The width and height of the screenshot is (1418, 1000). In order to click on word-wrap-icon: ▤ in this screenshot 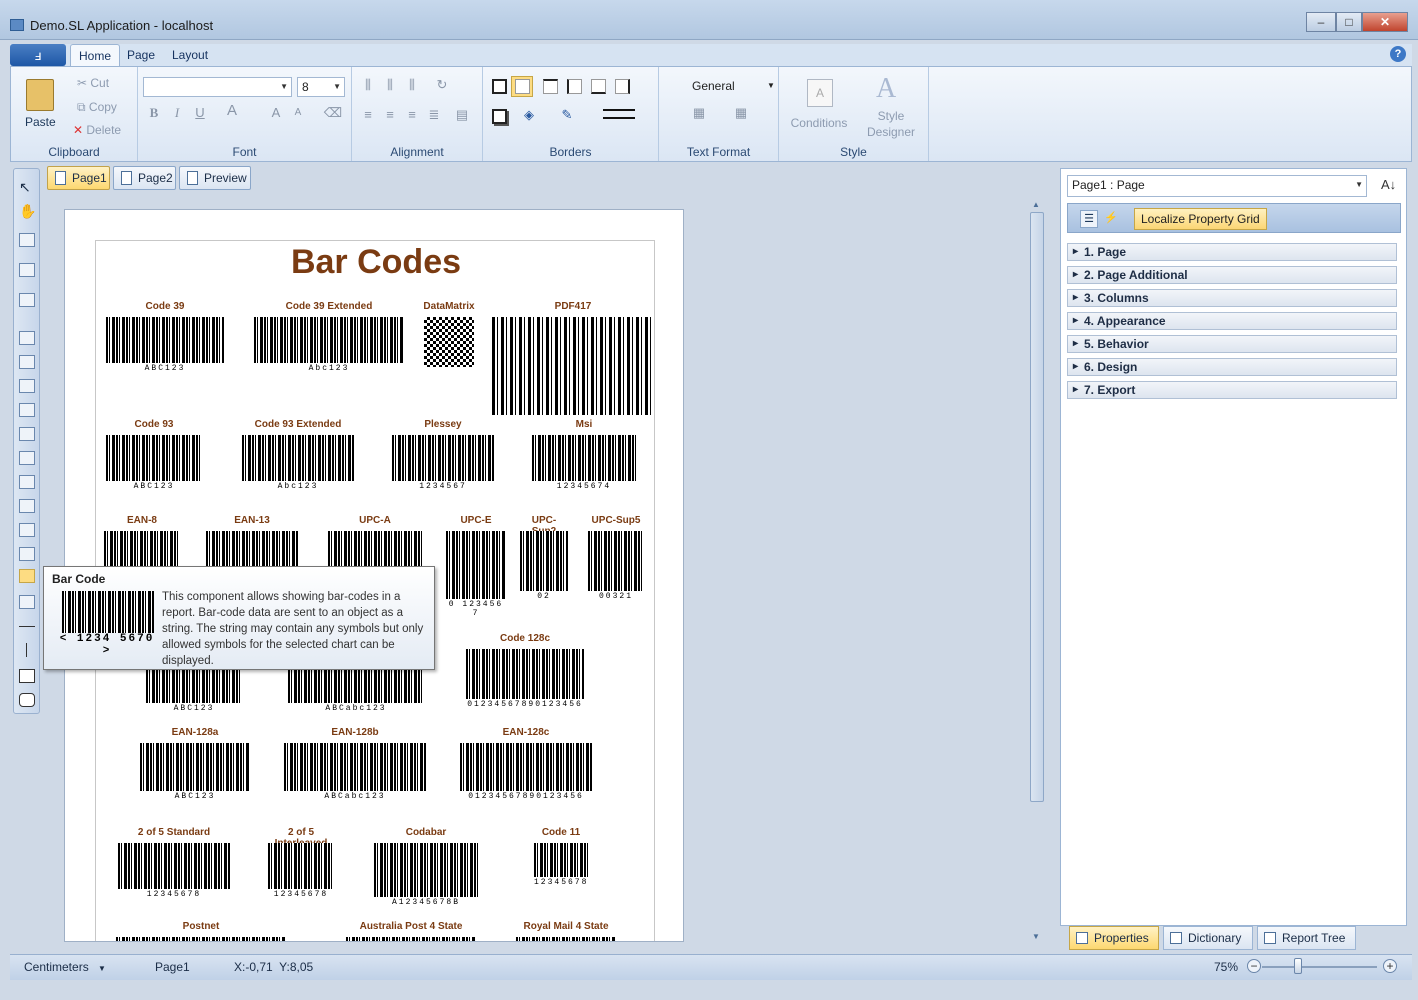, I will do `click(462, 115)`.